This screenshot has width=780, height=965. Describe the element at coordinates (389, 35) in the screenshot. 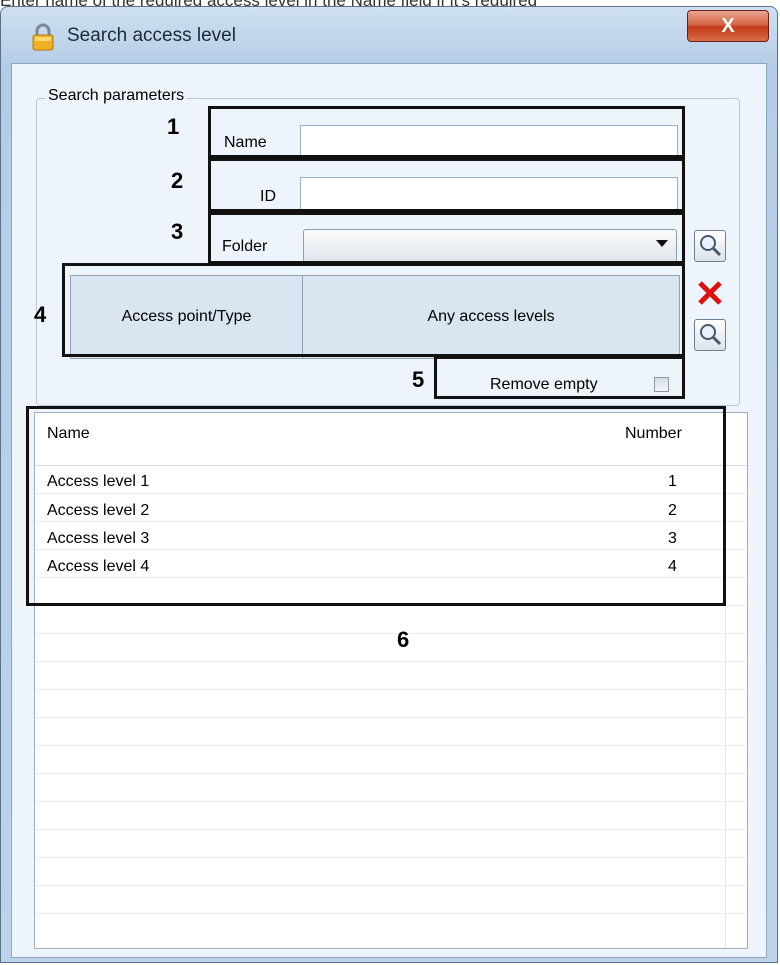

I see `title-bar: Search access level X` at that location.